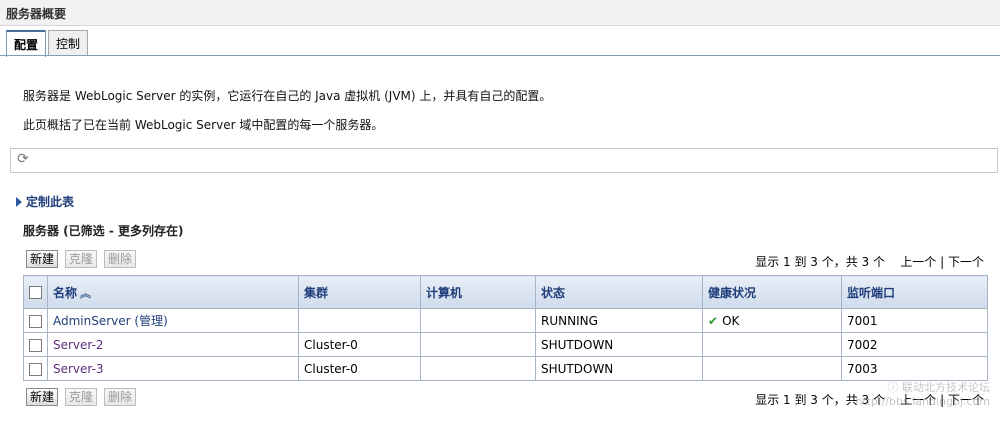  What do you see at coordinates (65, 292) in the screenshot?
I see `column-header-name-label: 名称` at bounding box center [65, 292].